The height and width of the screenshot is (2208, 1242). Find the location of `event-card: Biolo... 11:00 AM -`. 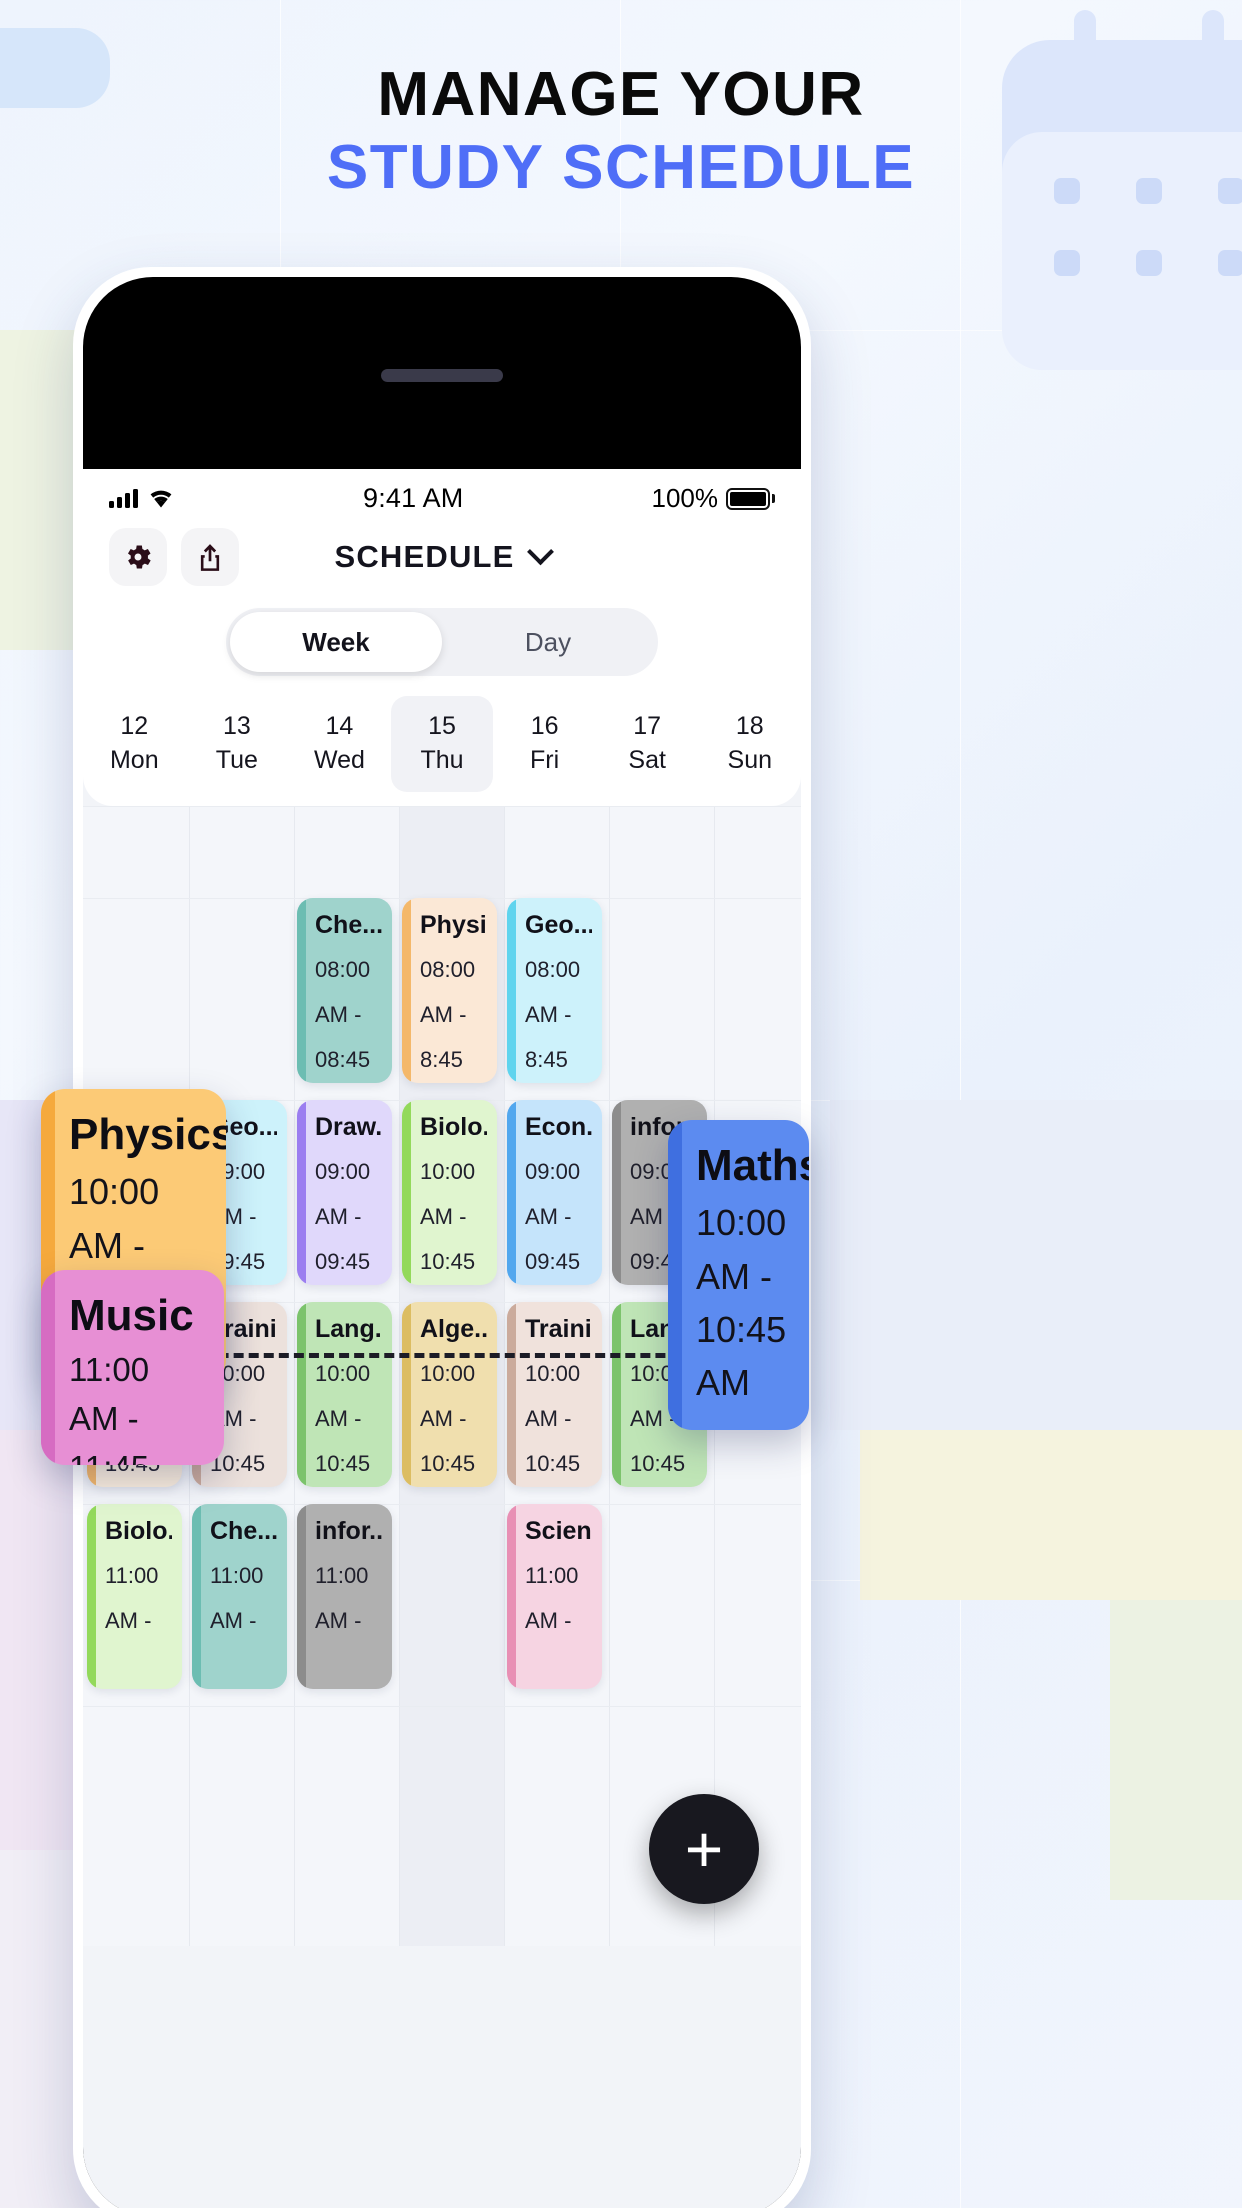

event-card: Biolo... 11:00 AM - is located at coordinates (134, 1596).